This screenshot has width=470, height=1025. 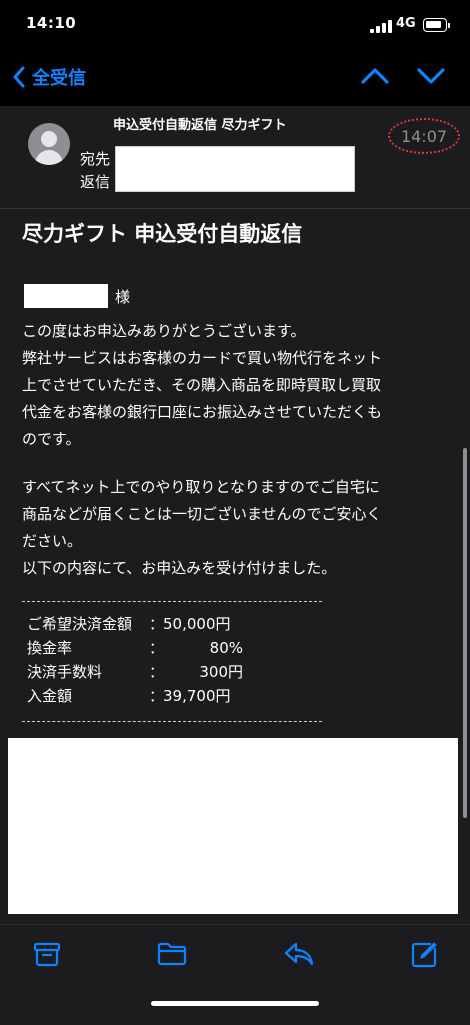 I want to click on intro-line: 弊社サービスはお客様のカードで買い物代行をネット, so click(x=202, y=358).